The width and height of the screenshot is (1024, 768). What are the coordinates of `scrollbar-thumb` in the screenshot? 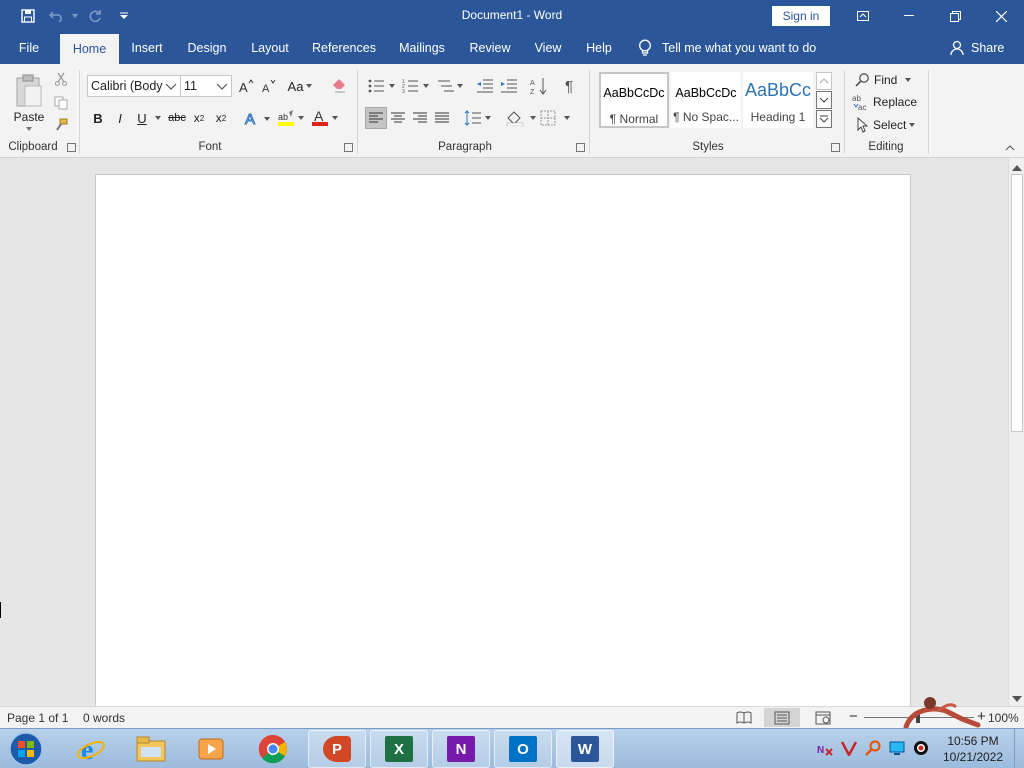 It's located at (1017, 303).